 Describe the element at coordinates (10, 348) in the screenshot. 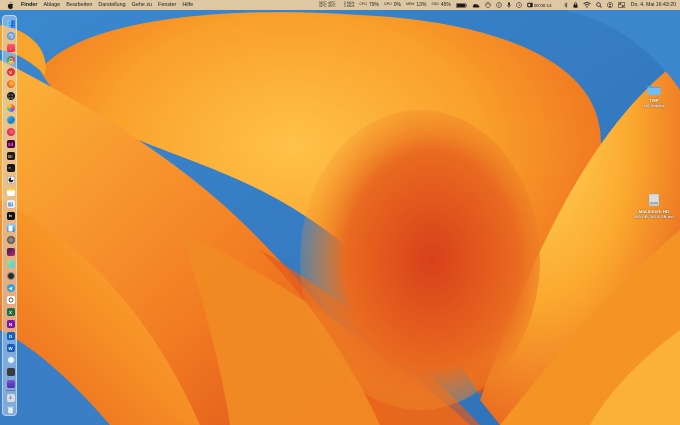

I see `dock-word-icon: W` at that location.